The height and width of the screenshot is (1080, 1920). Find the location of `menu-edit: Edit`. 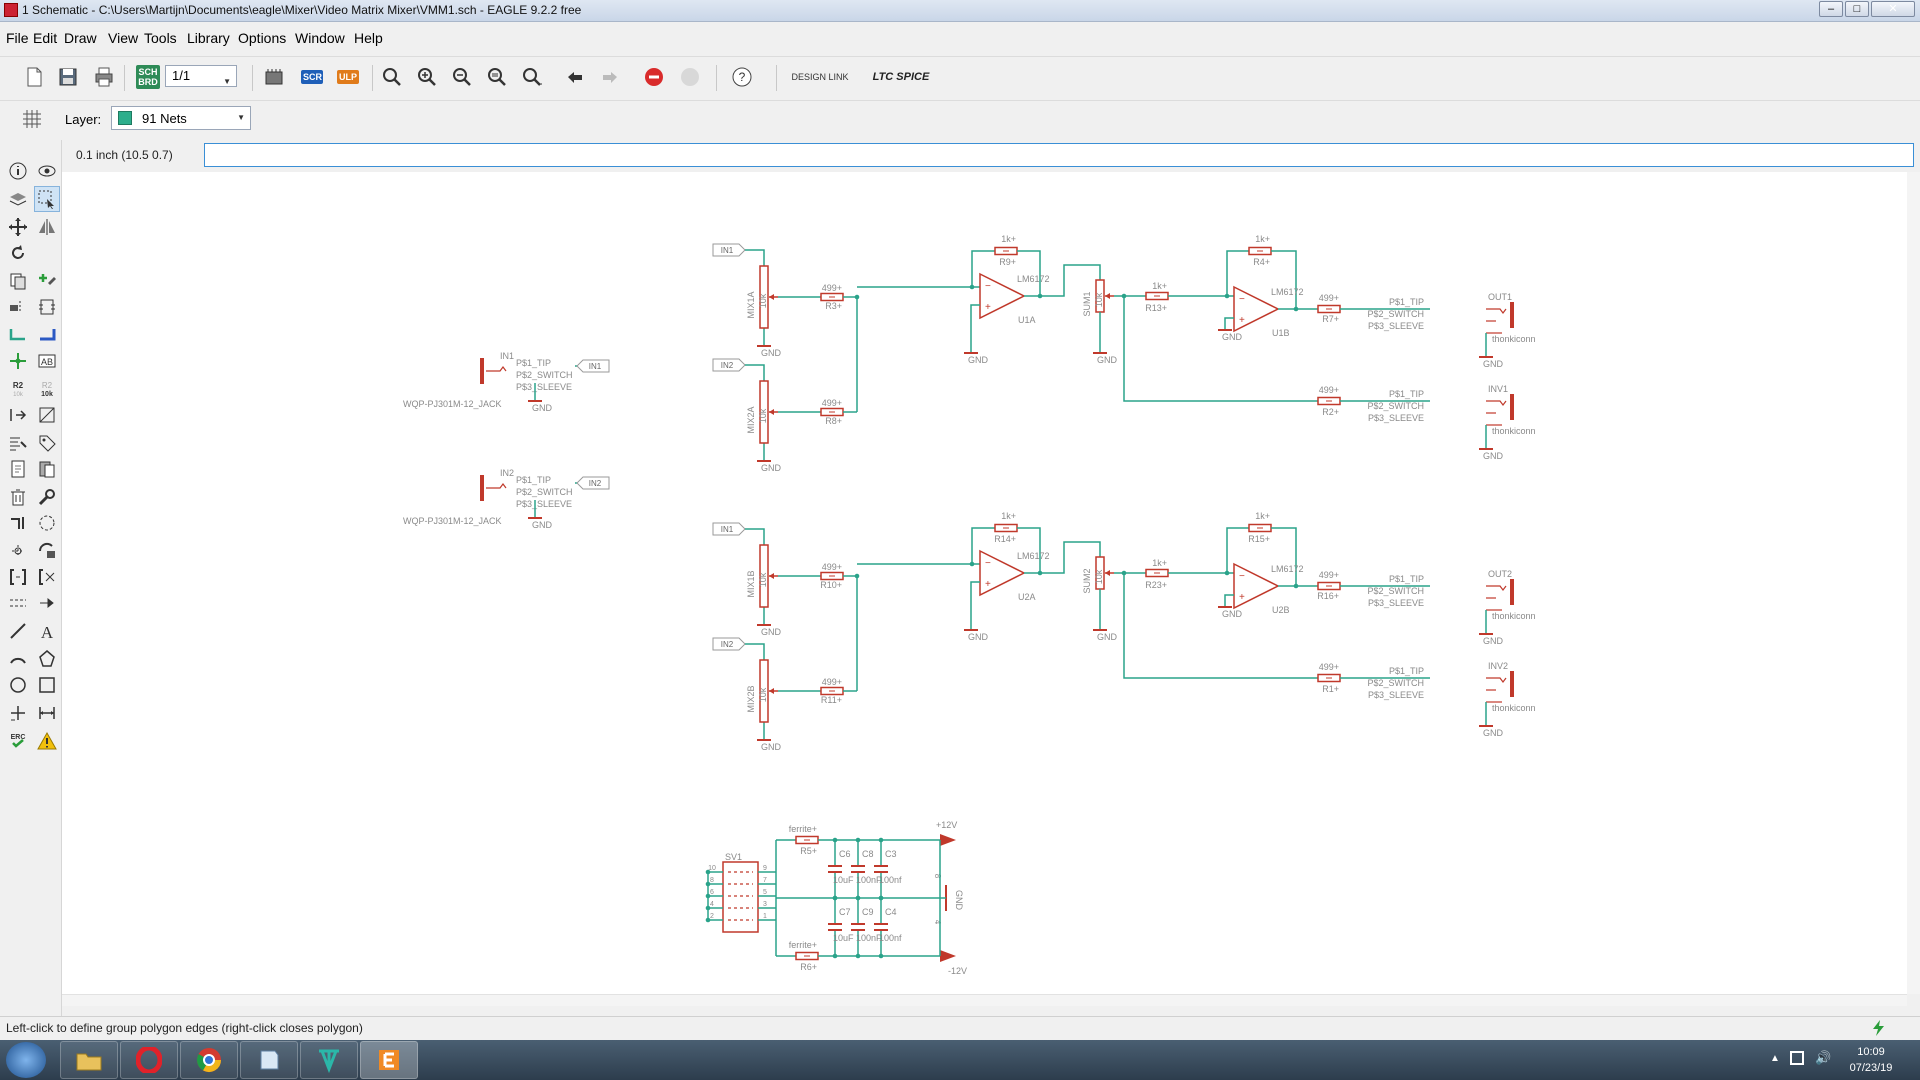

menu-edit: Edit is located at coordinates (45, 38).